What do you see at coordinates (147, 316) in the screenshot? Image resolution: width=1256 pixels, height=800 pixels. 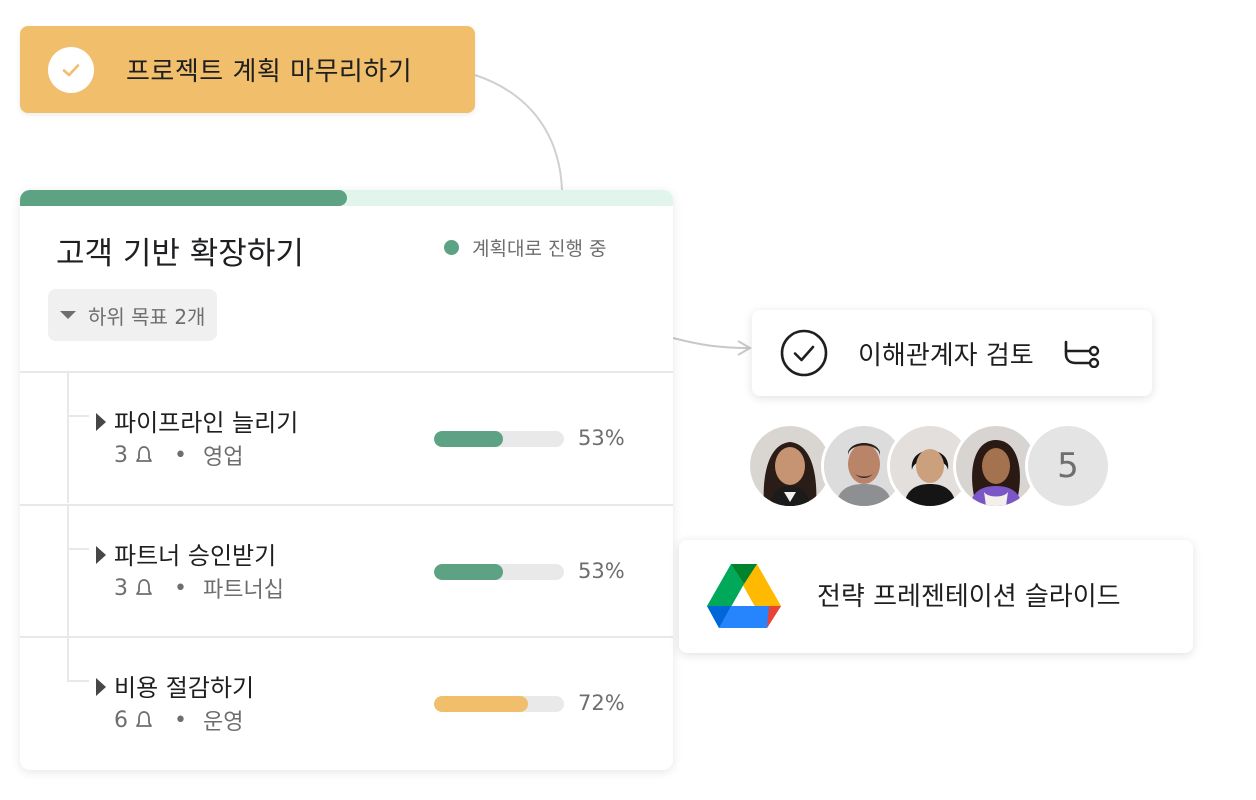 I see `subgoals-toggle-label: 하위 목표 2개` at bounding box center [147, 316].